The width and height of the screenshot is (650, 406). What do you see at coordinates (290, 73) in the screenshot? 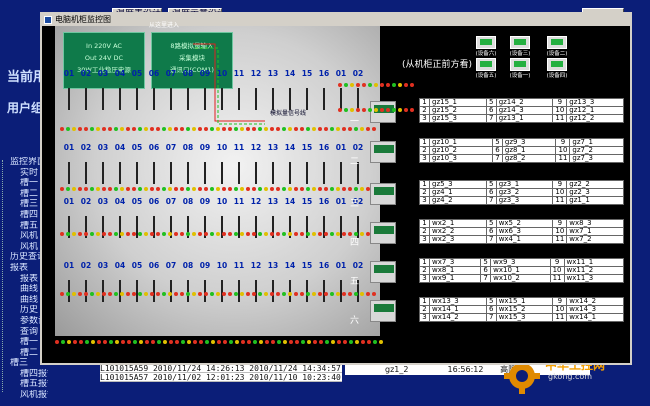
I see `terminal-number: 14` at bounding box center [290, 73].